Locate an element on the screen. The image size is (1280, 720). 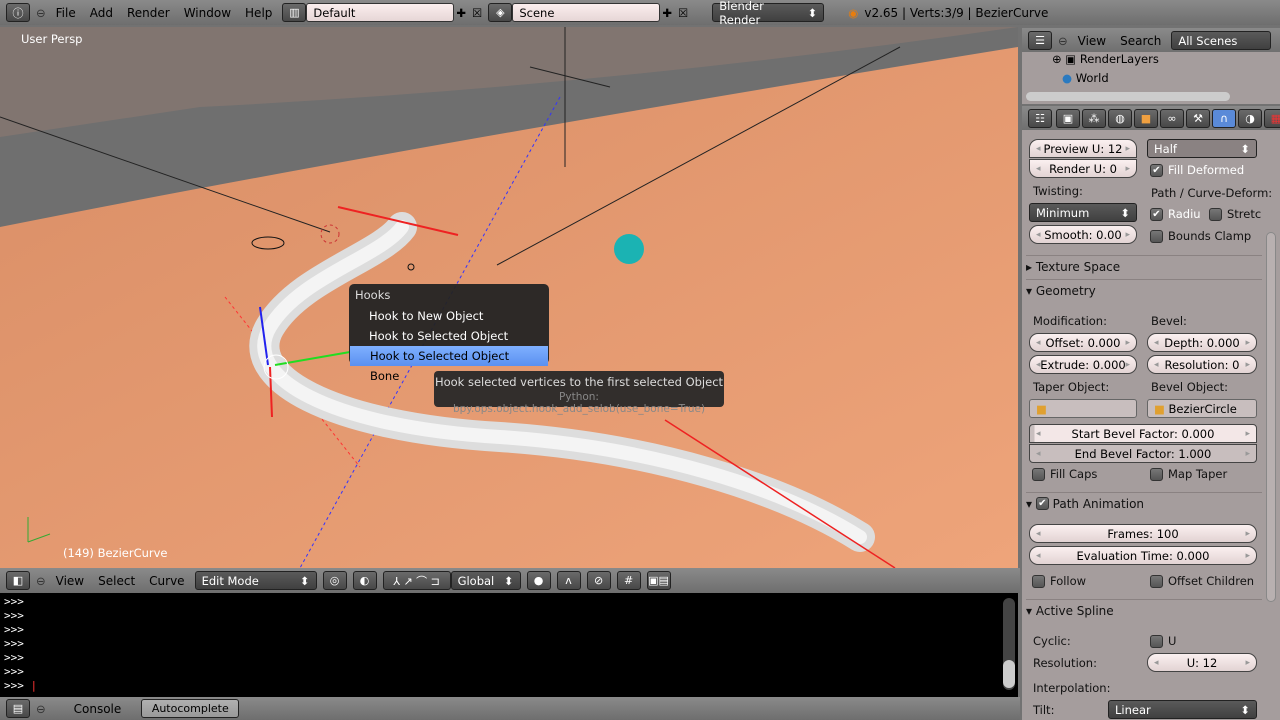
tab-modifiers-icon: ⚒ is located at coordinates (1198, 118).